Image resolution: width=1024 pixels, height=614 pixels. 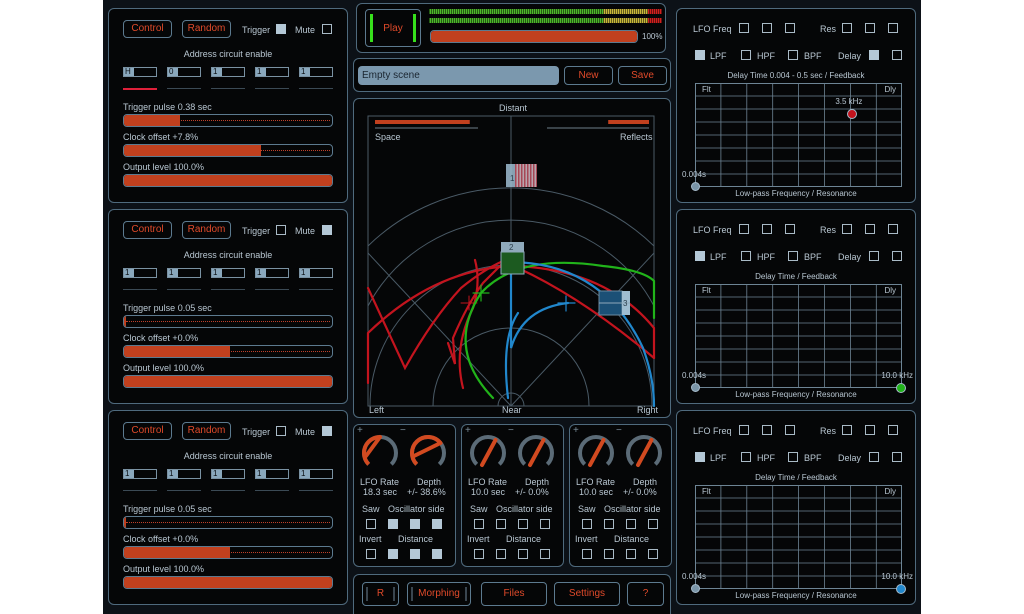 I want to click on new-scene-button: New, so click(x=588, y=75).